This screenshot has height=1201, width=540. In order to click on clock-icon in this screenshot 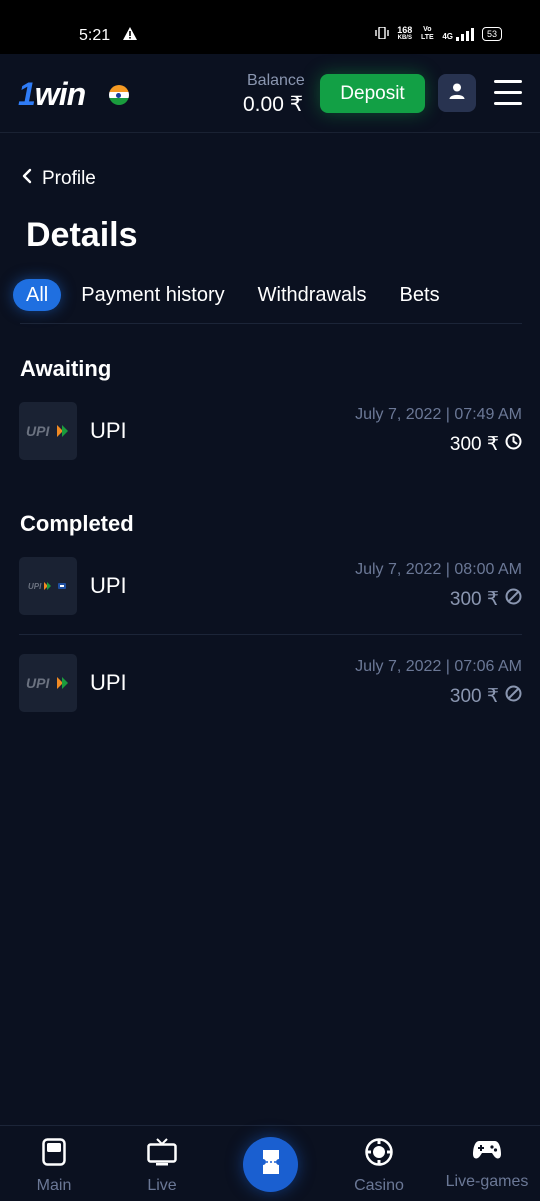, I will do `click(513, 444)`.